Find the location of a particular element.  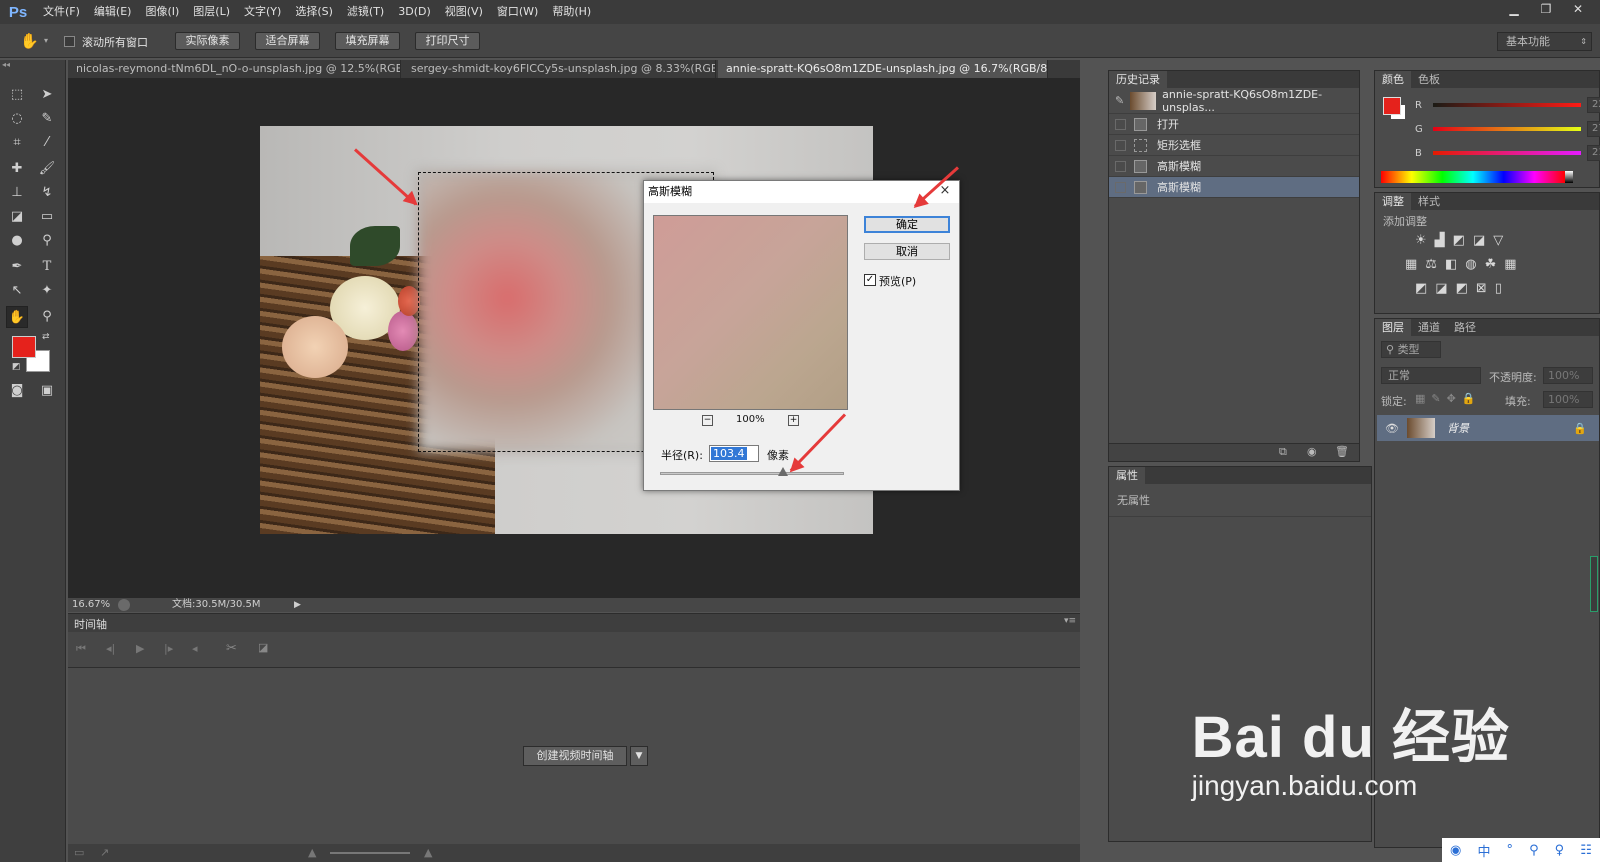

invert-icon: ◩ is located at coordinates (1421, 288).